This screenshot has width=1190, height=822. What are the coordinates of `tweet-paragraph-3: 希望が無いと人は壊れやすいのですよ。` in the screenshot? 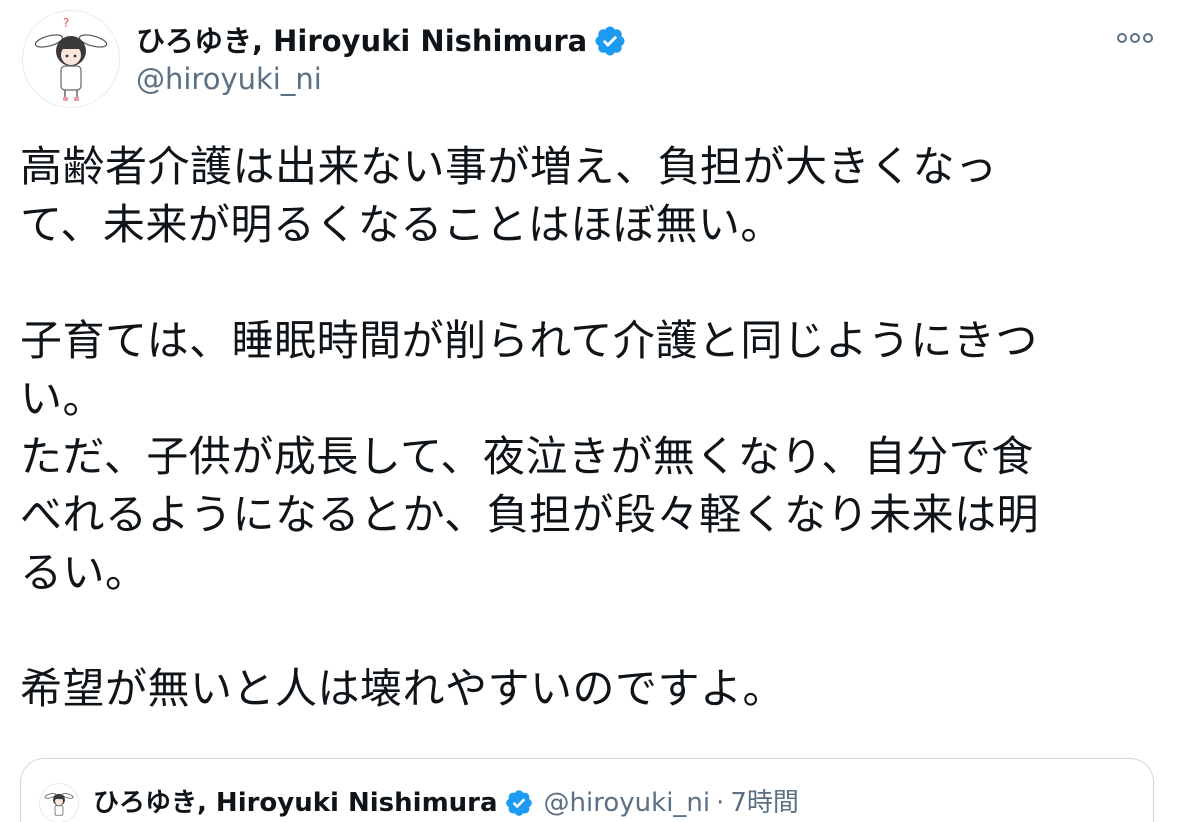 It's located at (403, 688).